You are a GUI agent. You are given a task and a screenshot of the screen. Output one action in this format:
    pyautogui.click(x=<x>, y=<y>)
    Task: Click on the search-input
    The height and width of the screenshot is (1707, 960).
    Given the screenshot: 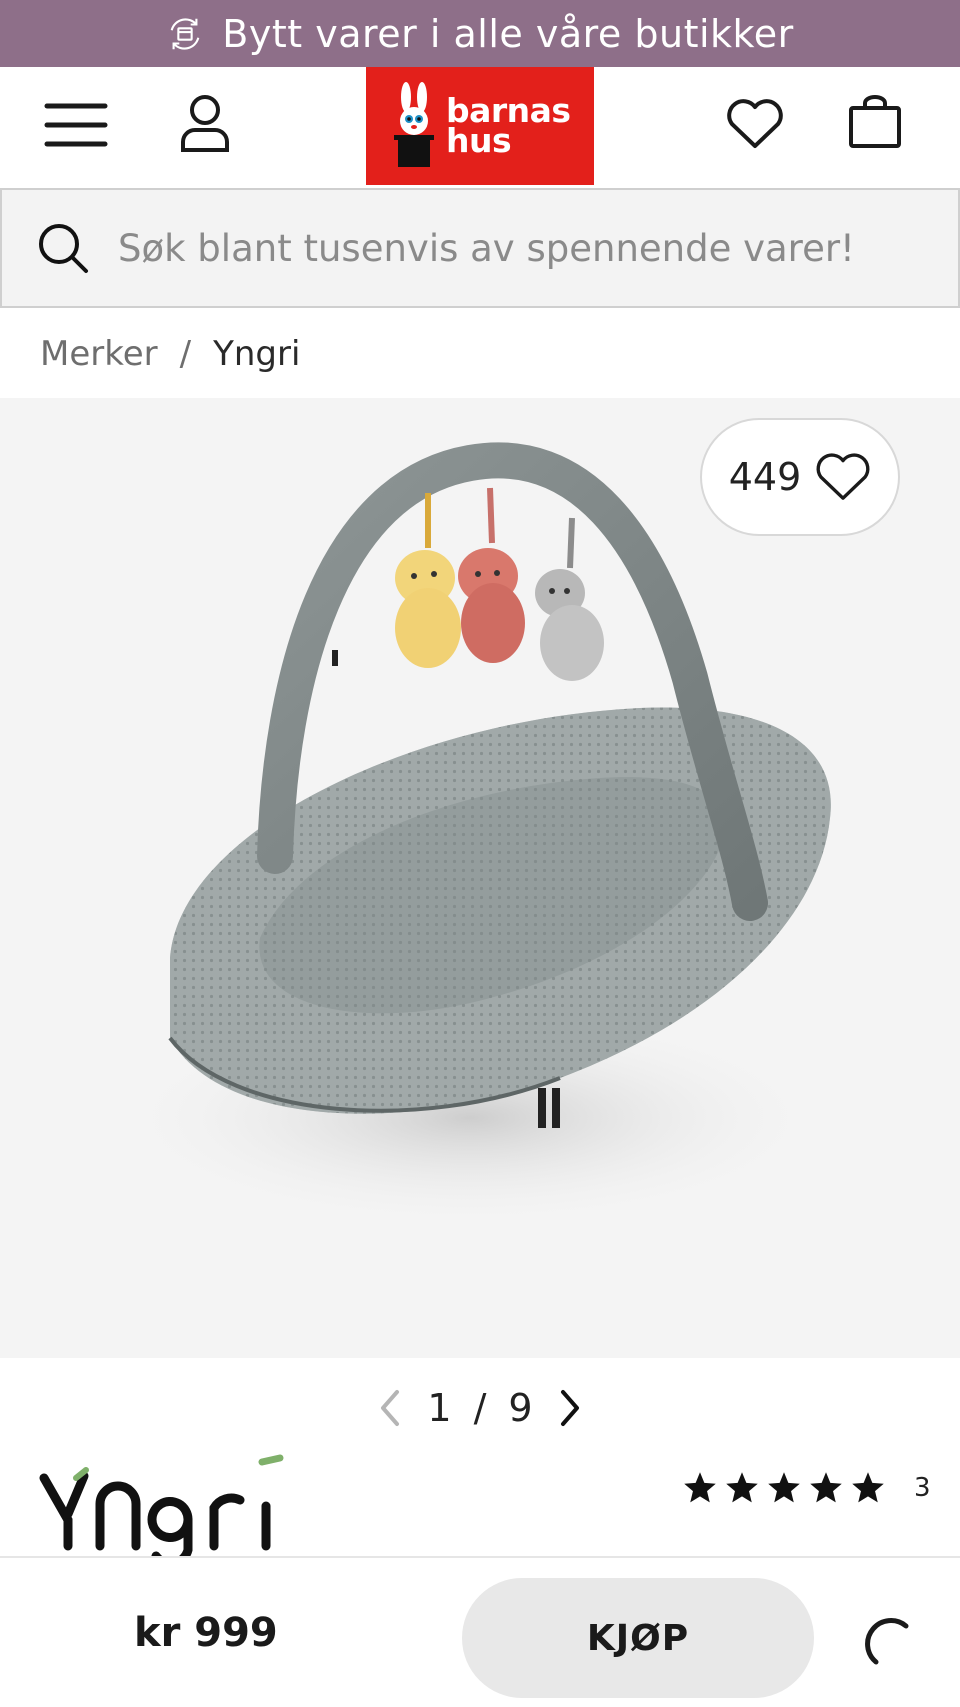 What is the action you would take?
    pyautogui.click(x=498, y=248)
    